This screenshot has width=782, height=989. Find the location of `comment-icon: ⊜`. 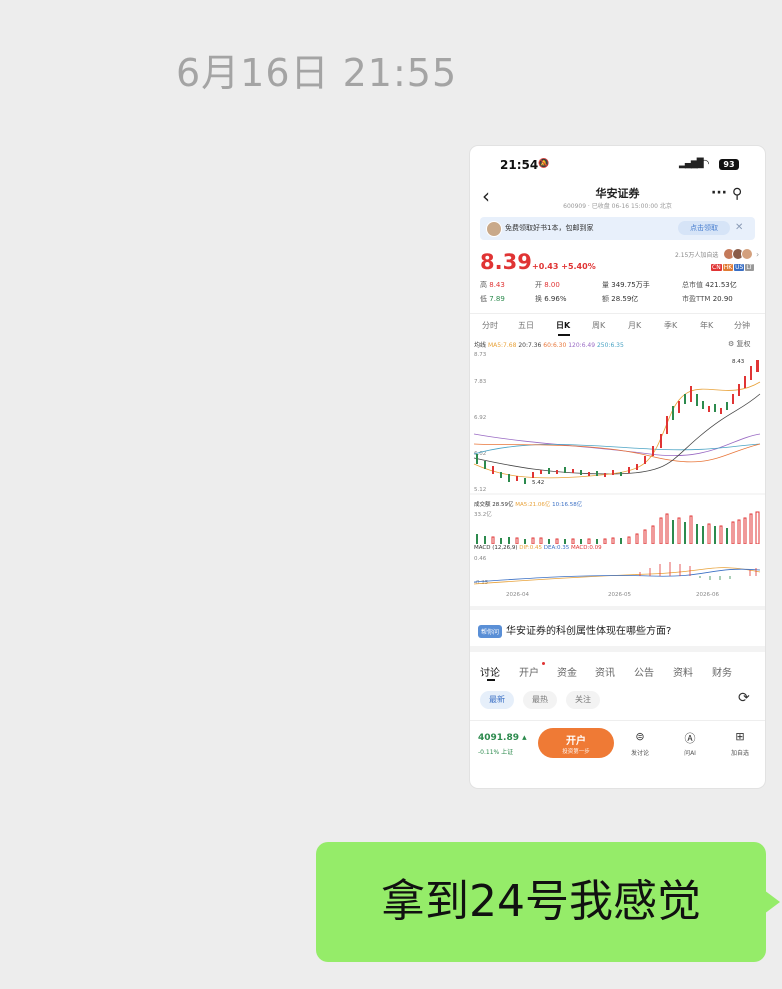

comment-icon: ⊜ is located at coordinates (640, 736).